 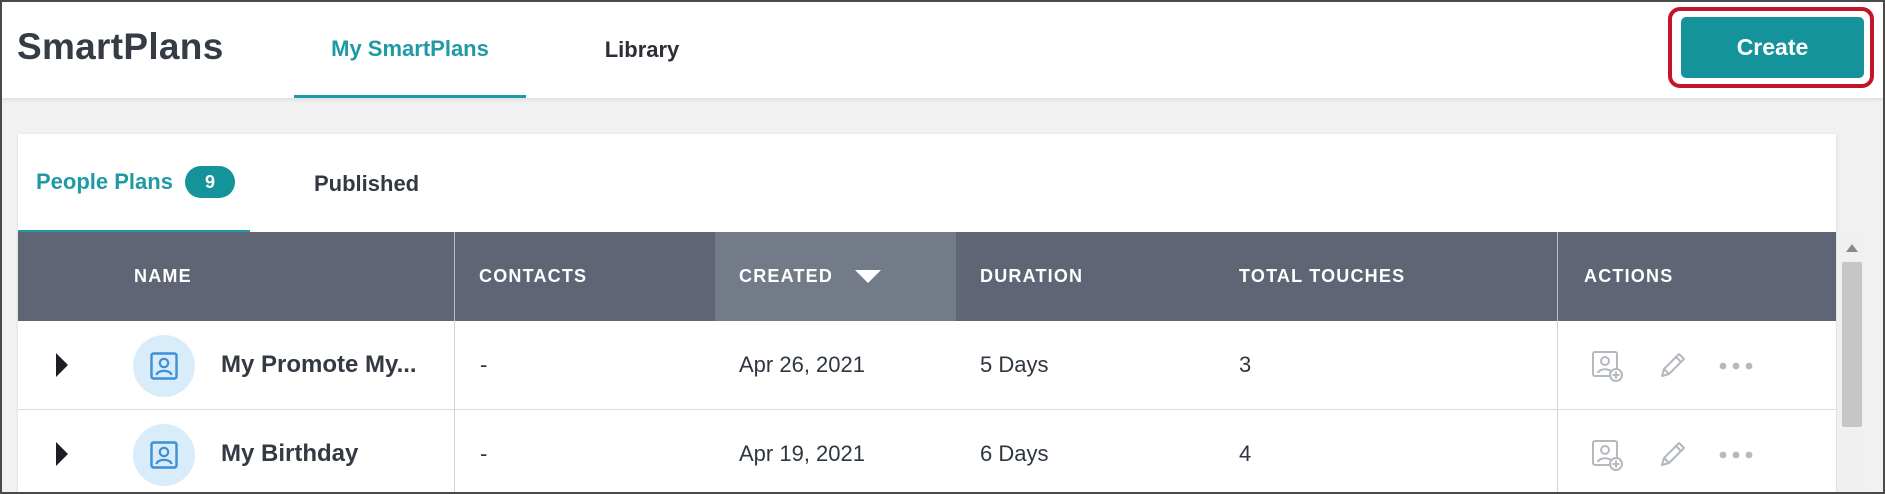 I want to click on column-header-total-touches-label: TOTAL TOUCHES, so click(x=1322, y=276).